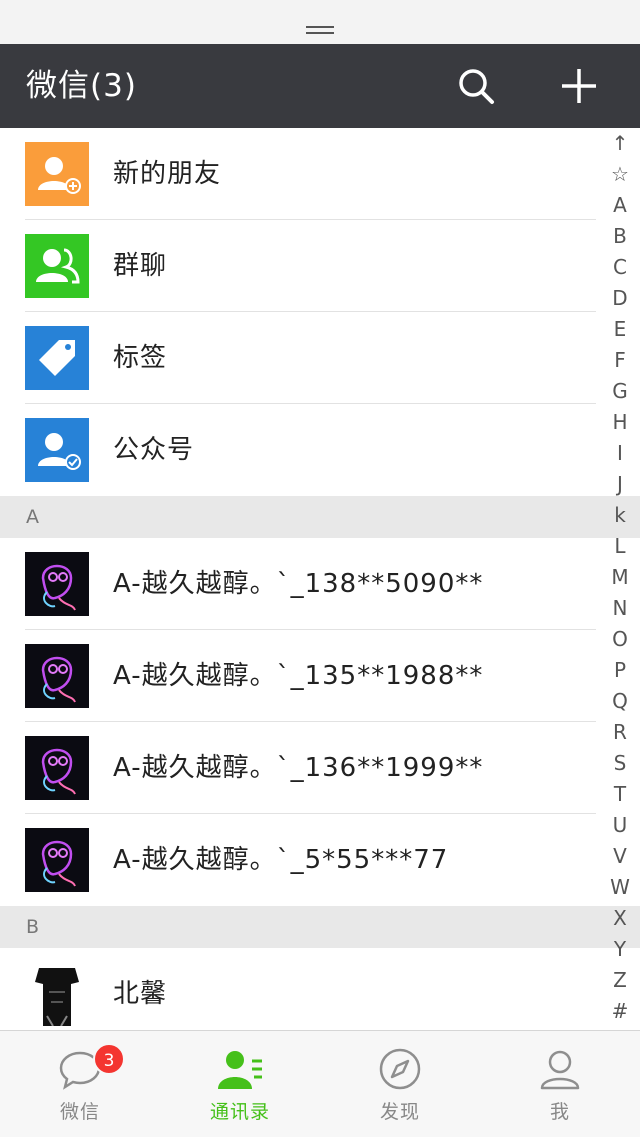 This screenshot has width=640, height=1137. Describe the element at coordinates (620, 143) in the screenshot. I see `index-up-arrow: ↑` at that location.